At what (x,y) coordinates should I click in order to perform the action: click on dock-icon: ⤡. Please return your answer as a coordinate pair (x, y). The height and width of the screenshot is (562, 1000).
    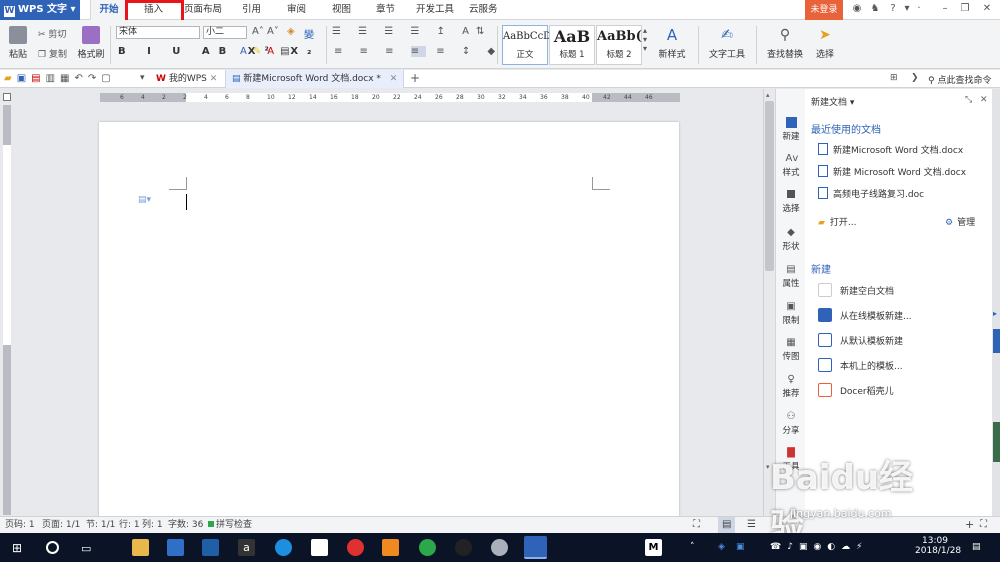
    Looking at the image, I should click on (968, 100).